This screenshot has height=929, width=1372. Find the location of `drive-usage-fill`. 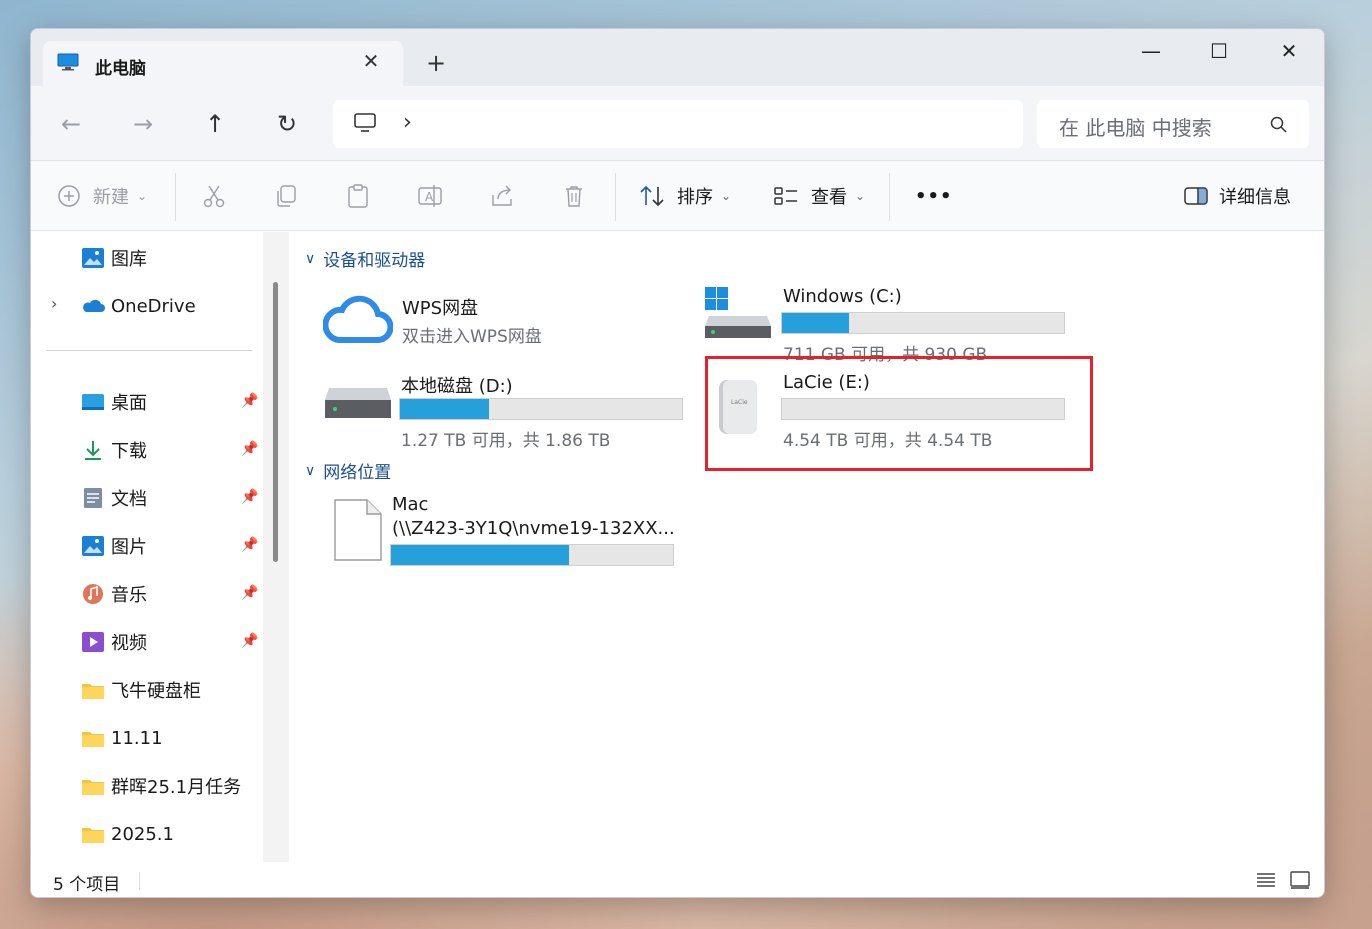

drive-usage-fill is located at coordinates (445, 409).